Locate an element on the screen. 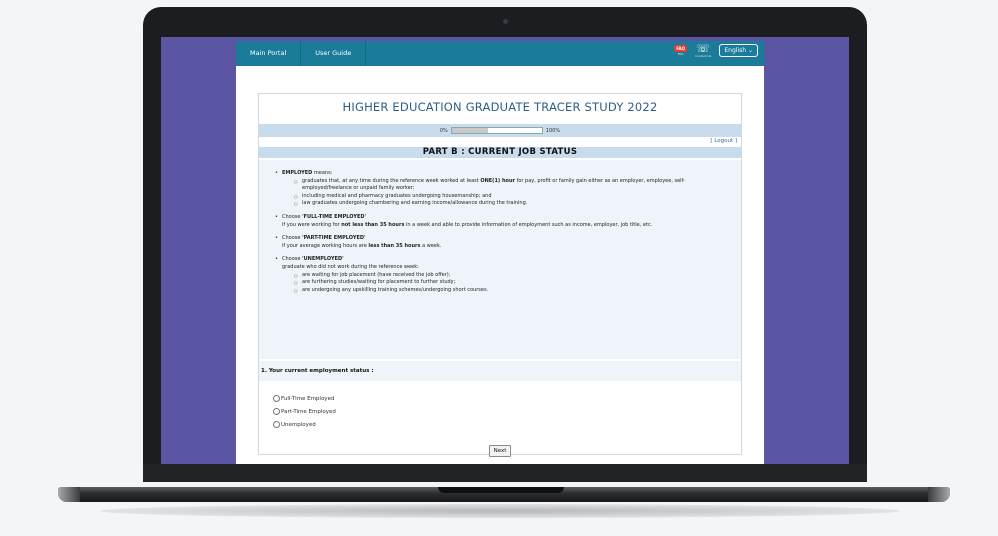 The width and height of the screenshot is (998, 536). option-full-time: Full-Time Employed is located at coordinates (507, 398).